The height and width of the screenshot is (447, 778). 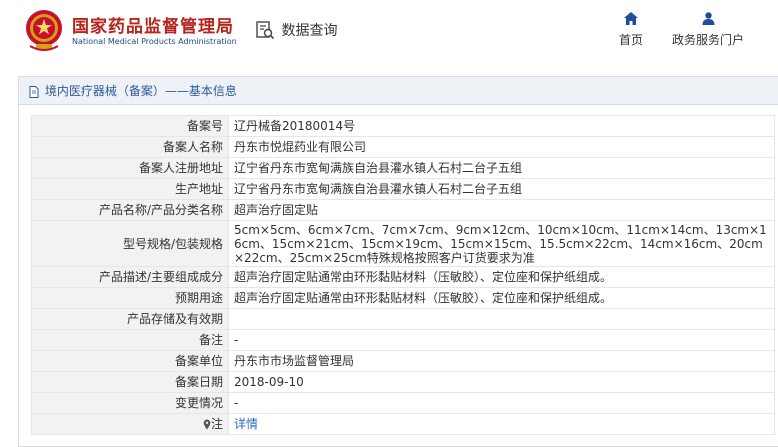 What do you see at coordinates (130, 361) in the screenshot?
I see `field-label: 备案单位` at bounding box center [130, 361].